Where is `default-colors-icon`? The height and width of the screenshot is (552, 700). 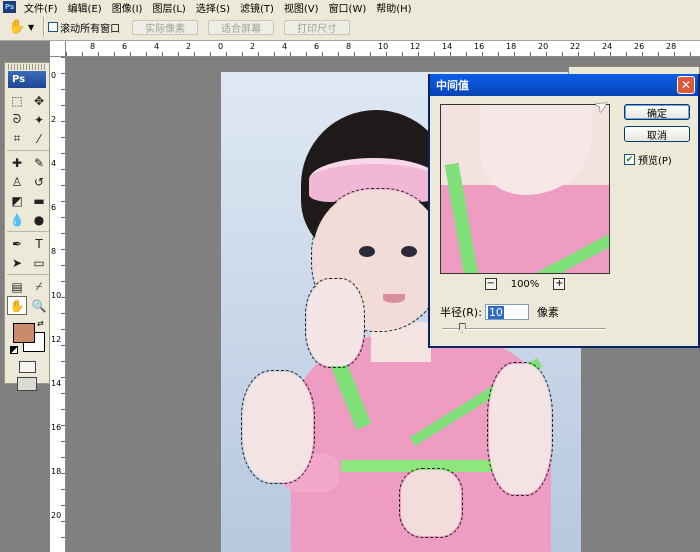 default-colors-icon is located at coordinates (14, 350).